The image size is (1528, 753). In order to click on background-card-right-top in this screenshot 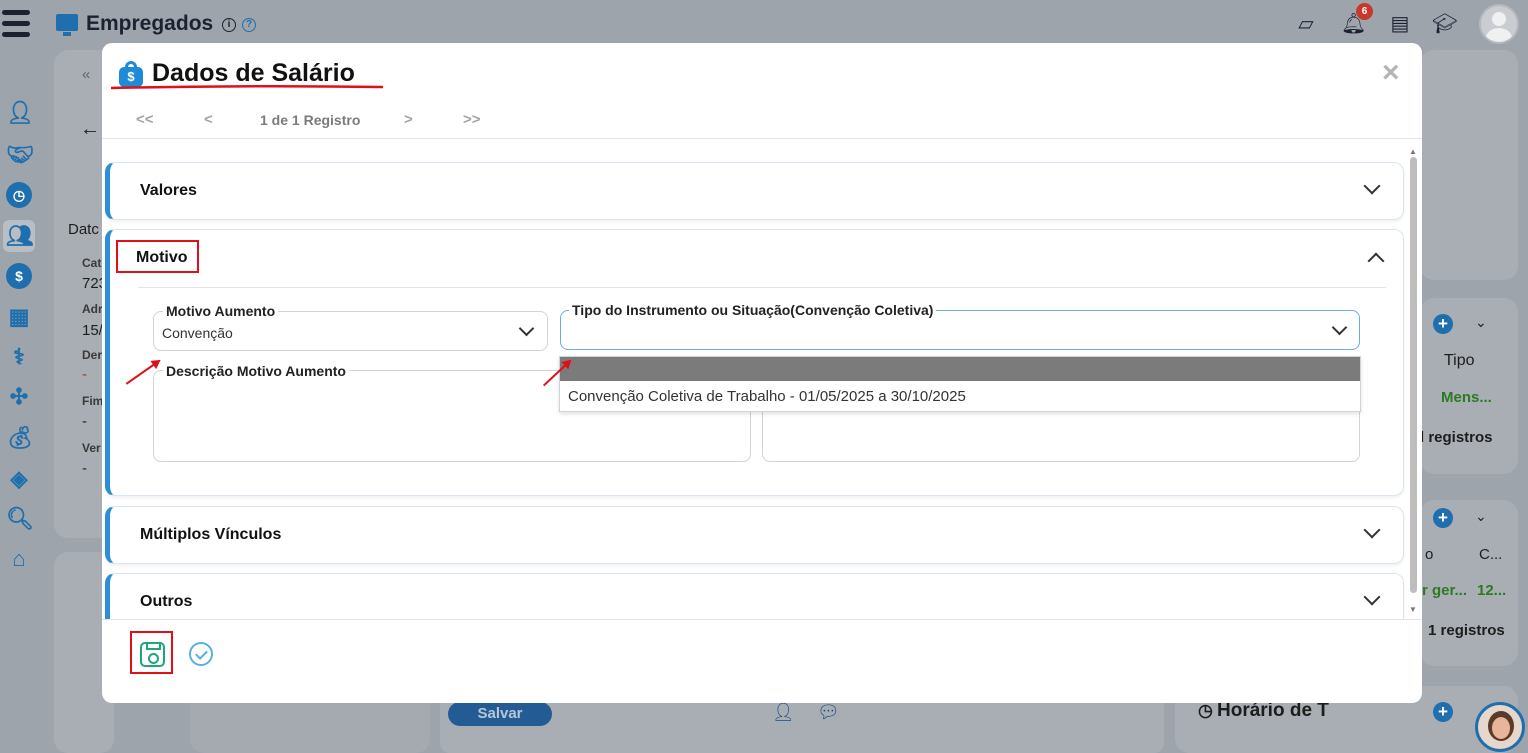, I will do `click(1469, 165)`.